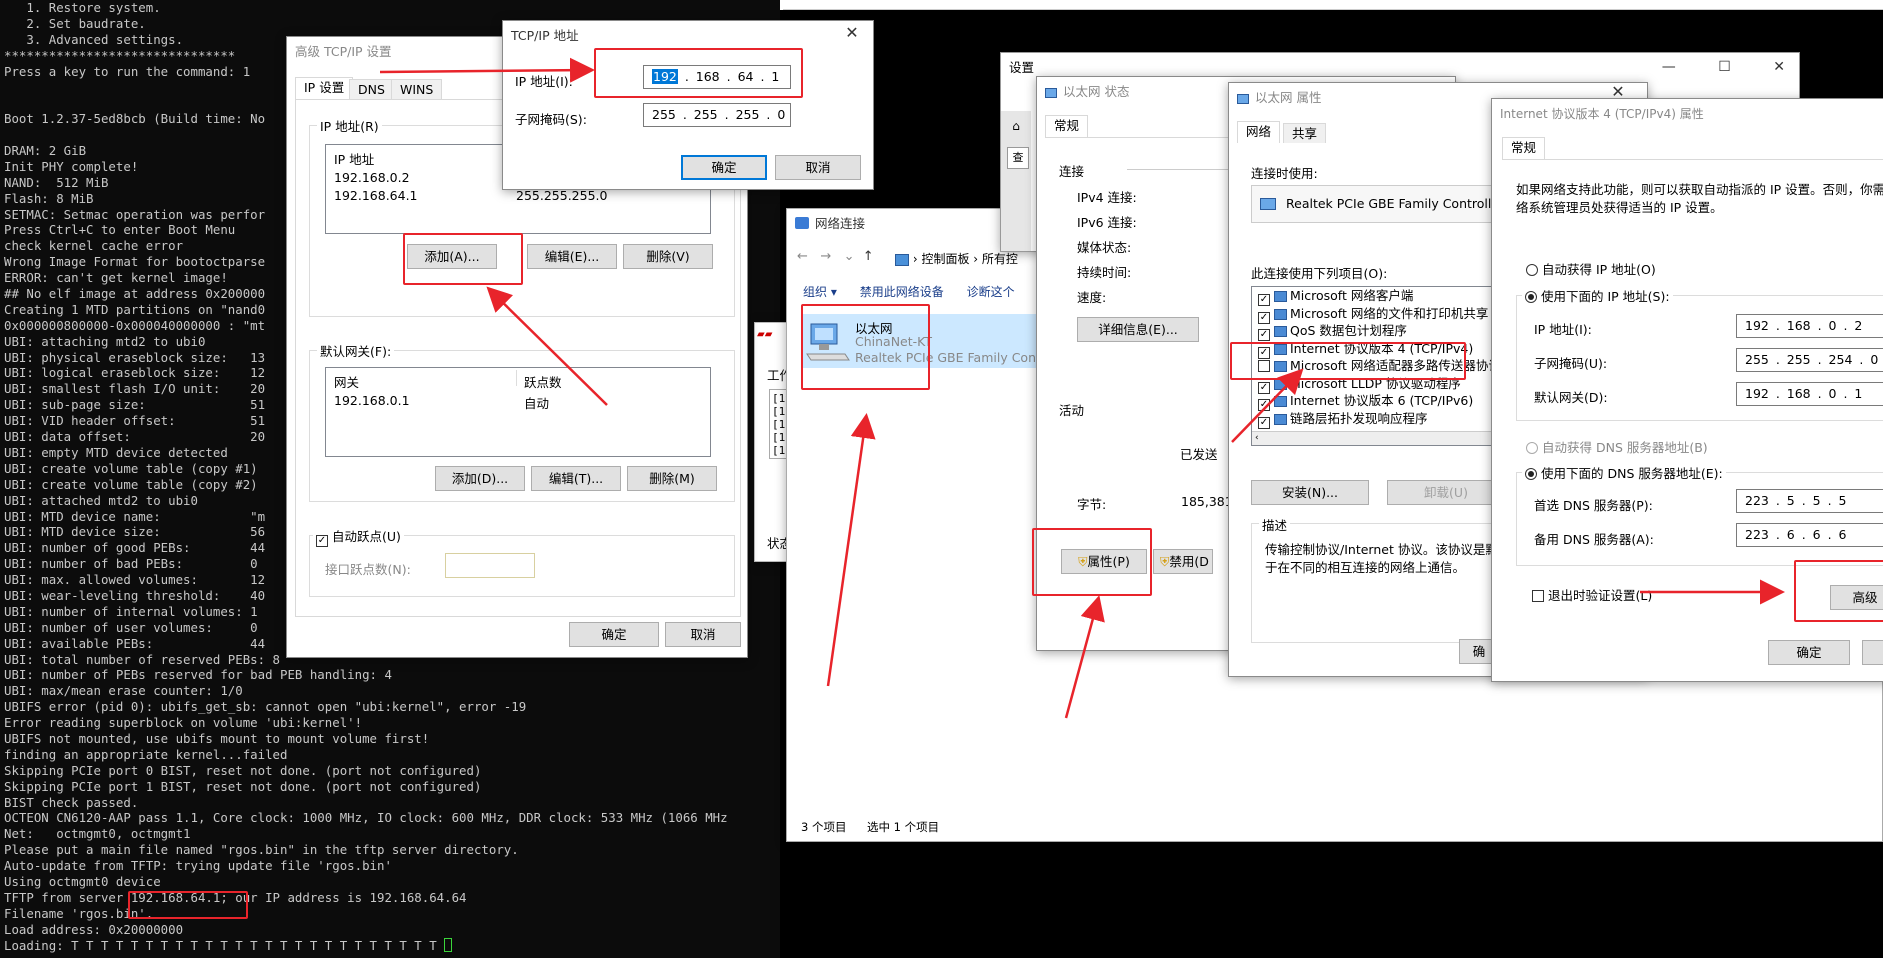  What do you see at coordinates (1092, 504) in the screenshot?
I see `bytes-label: 字节:` at bounding box center [1092, 504].